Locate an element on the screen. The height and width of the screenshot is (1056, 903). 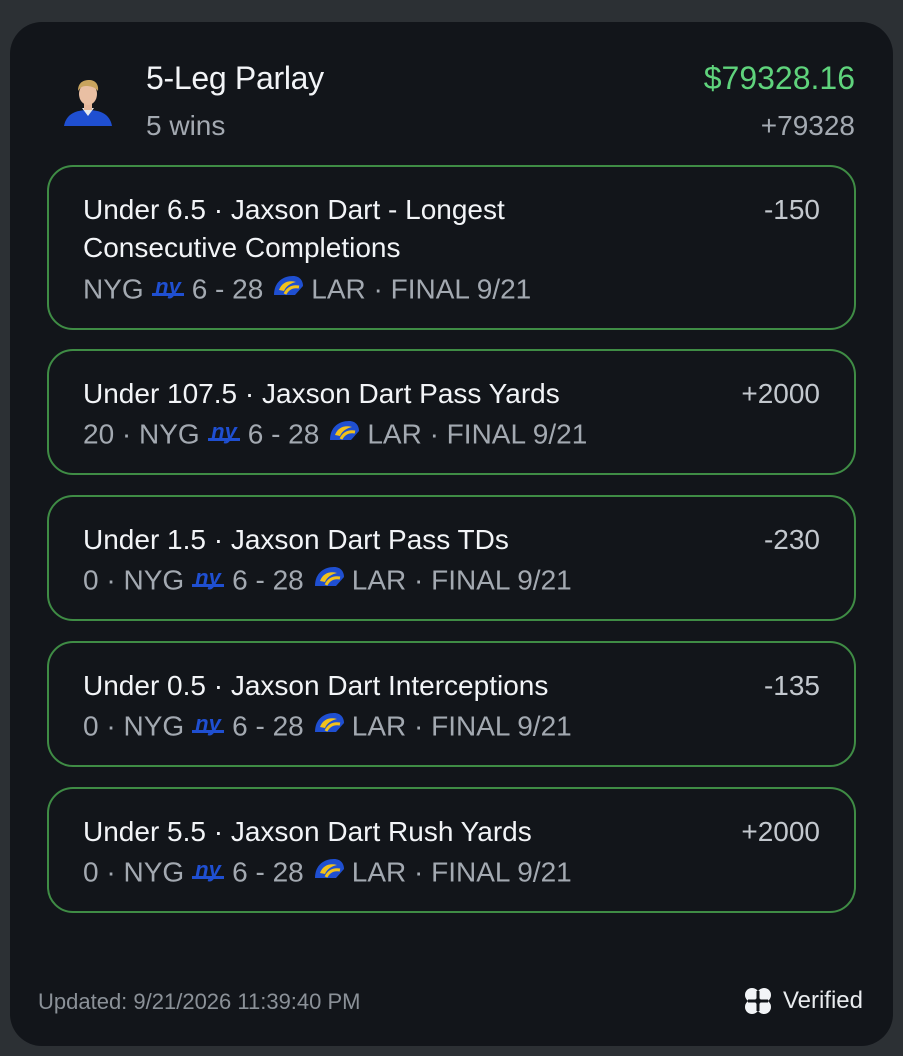
parlay-result: 5 wins is located at coordinates (186, 125).